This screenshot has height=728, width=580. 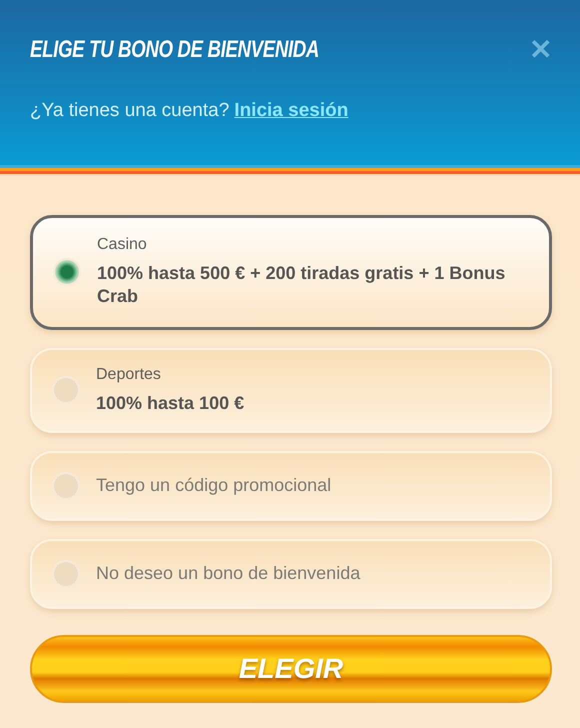 I want to click on option-label: 100% hasta 100 €, so click(x=170, y=403).